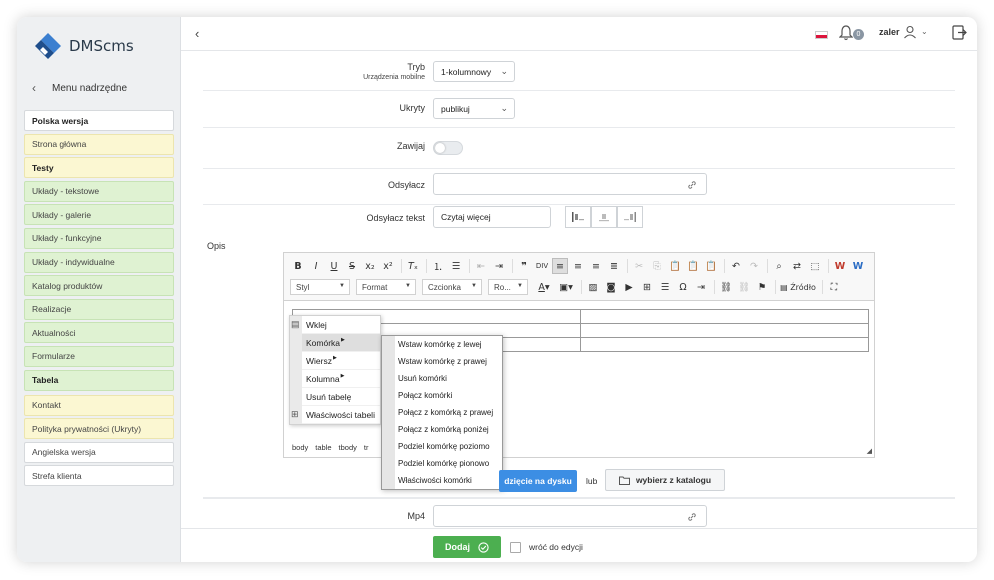 This screenshot has height=580, width=994. Describe the element at coordinates (352, 266) in the screenshot. I see `strike-button: S` at that location.